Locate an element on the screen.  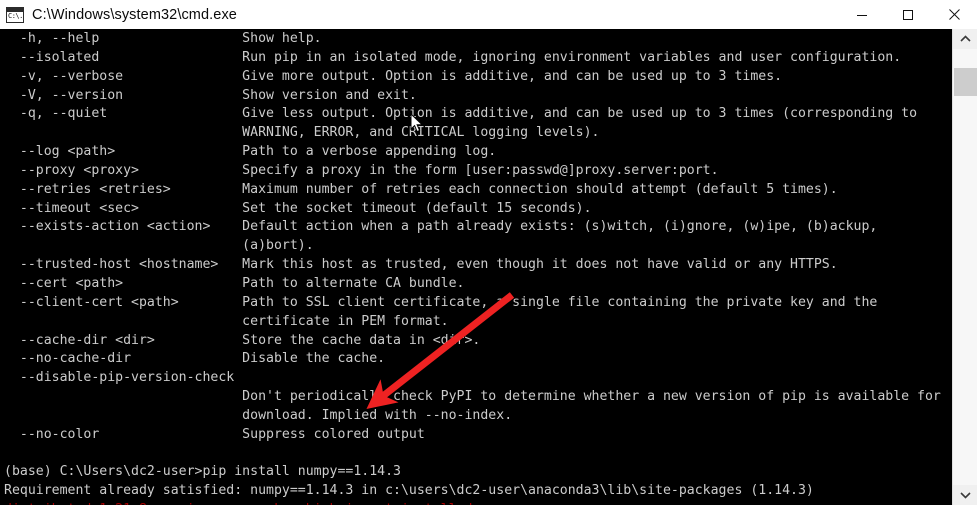
scrollbar-thumb is located at coordinates (965, 82).